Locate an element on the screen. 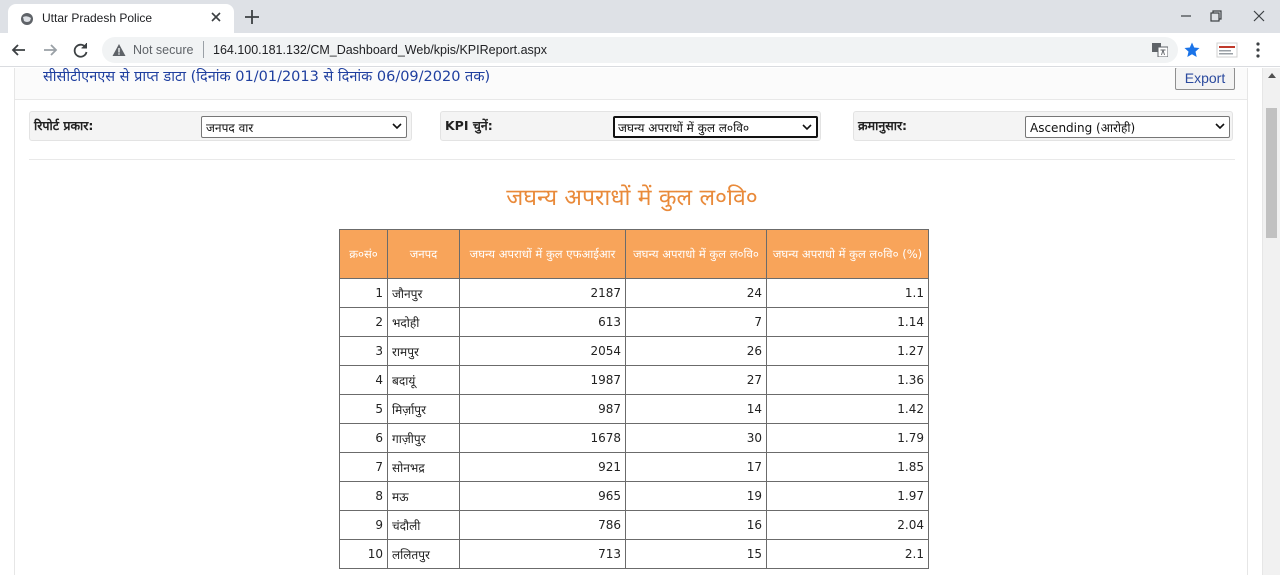  cell-percent: 2.1 is located at coordinates (847, 554).